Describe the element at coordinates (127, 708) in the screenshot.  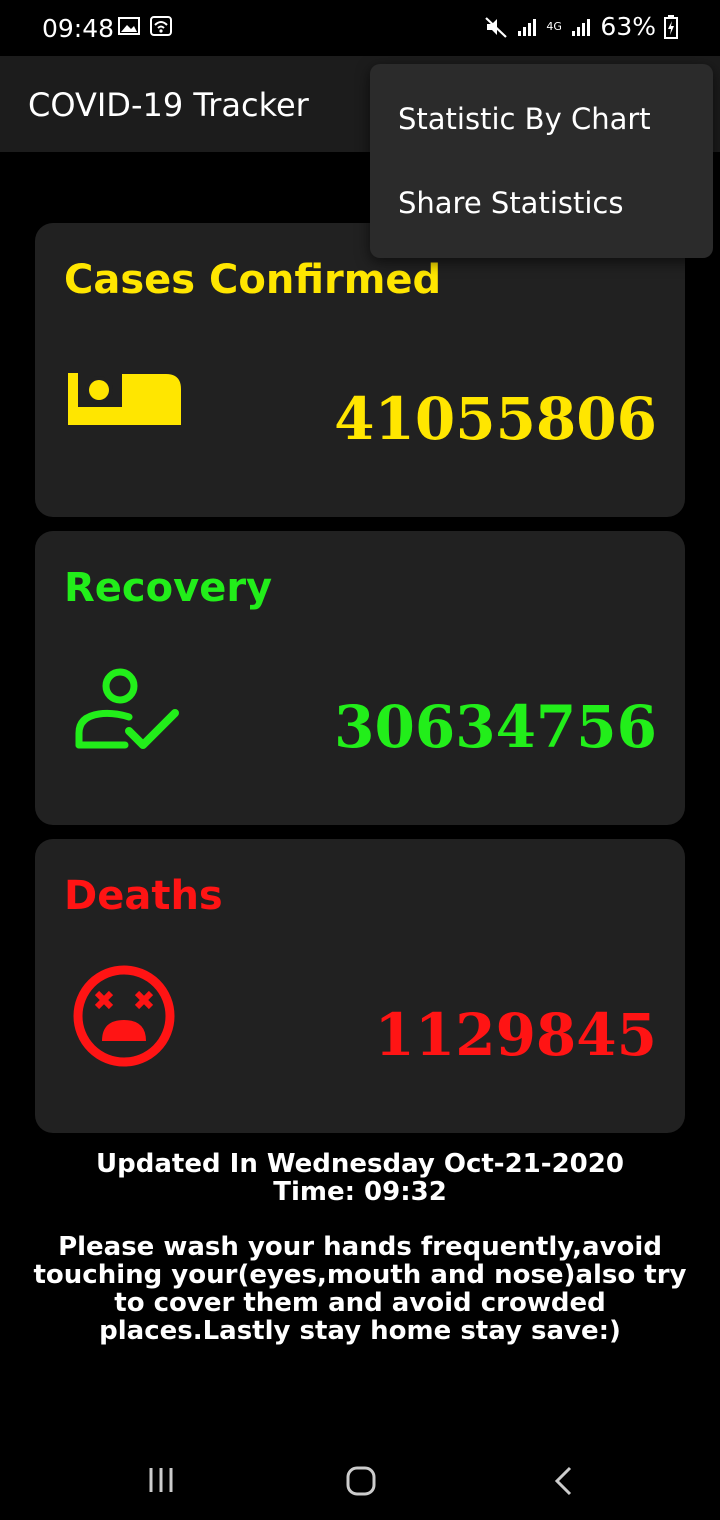
I see `person-check-icon` at that location.